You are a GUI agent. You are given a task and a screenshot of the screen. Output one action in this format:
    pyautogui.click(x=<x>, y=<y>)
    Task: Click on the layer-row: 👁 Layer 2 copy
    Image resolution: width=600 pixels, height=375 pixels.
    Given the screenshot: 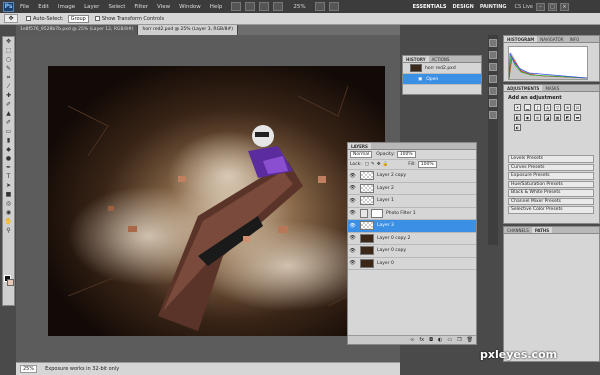 What is the action you would take?
    pyautogui.click(x=412, y=176)
    